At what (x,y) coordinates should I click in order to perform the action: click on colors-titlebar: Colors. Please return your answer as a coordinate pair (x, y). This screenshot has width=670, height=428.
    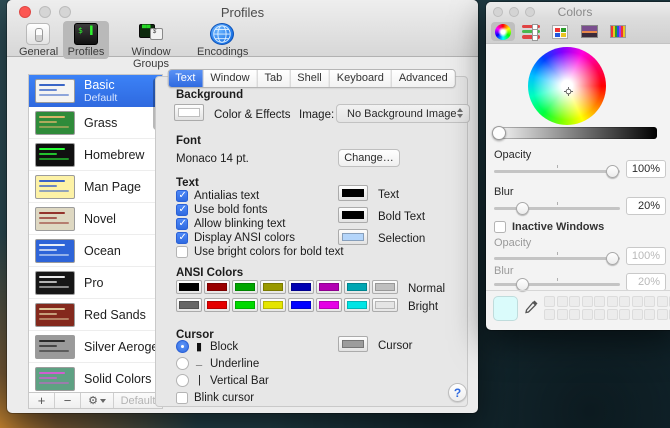
    Looking at the image, I should click on (578, 10).